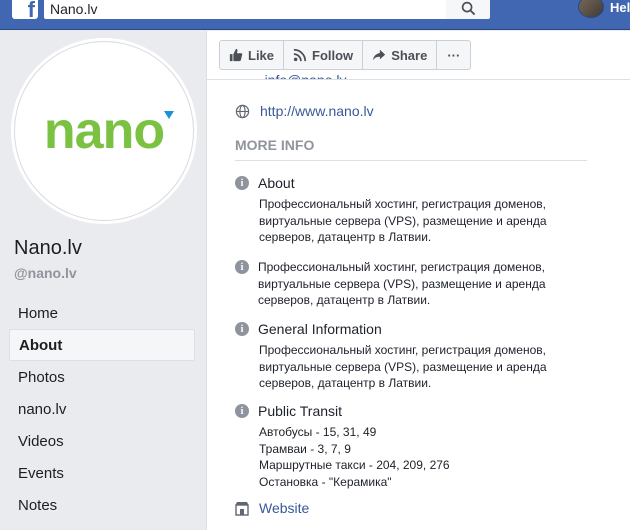 The height and width of the screenshot is (530, 630). What do you see at coordinates (300, 55) in the screenshot?
I see `rss-icon` at bounding box center [300, 55].